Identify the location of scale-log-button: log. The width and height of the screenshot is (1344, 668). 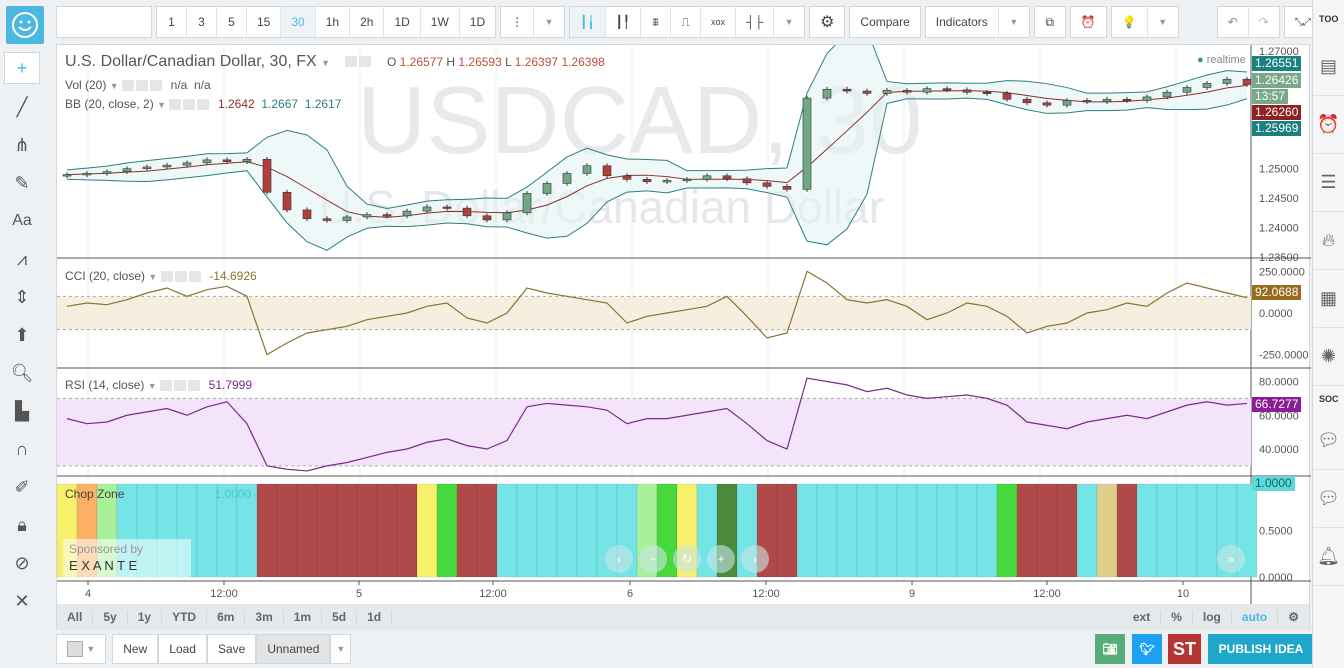
(1212, 617).